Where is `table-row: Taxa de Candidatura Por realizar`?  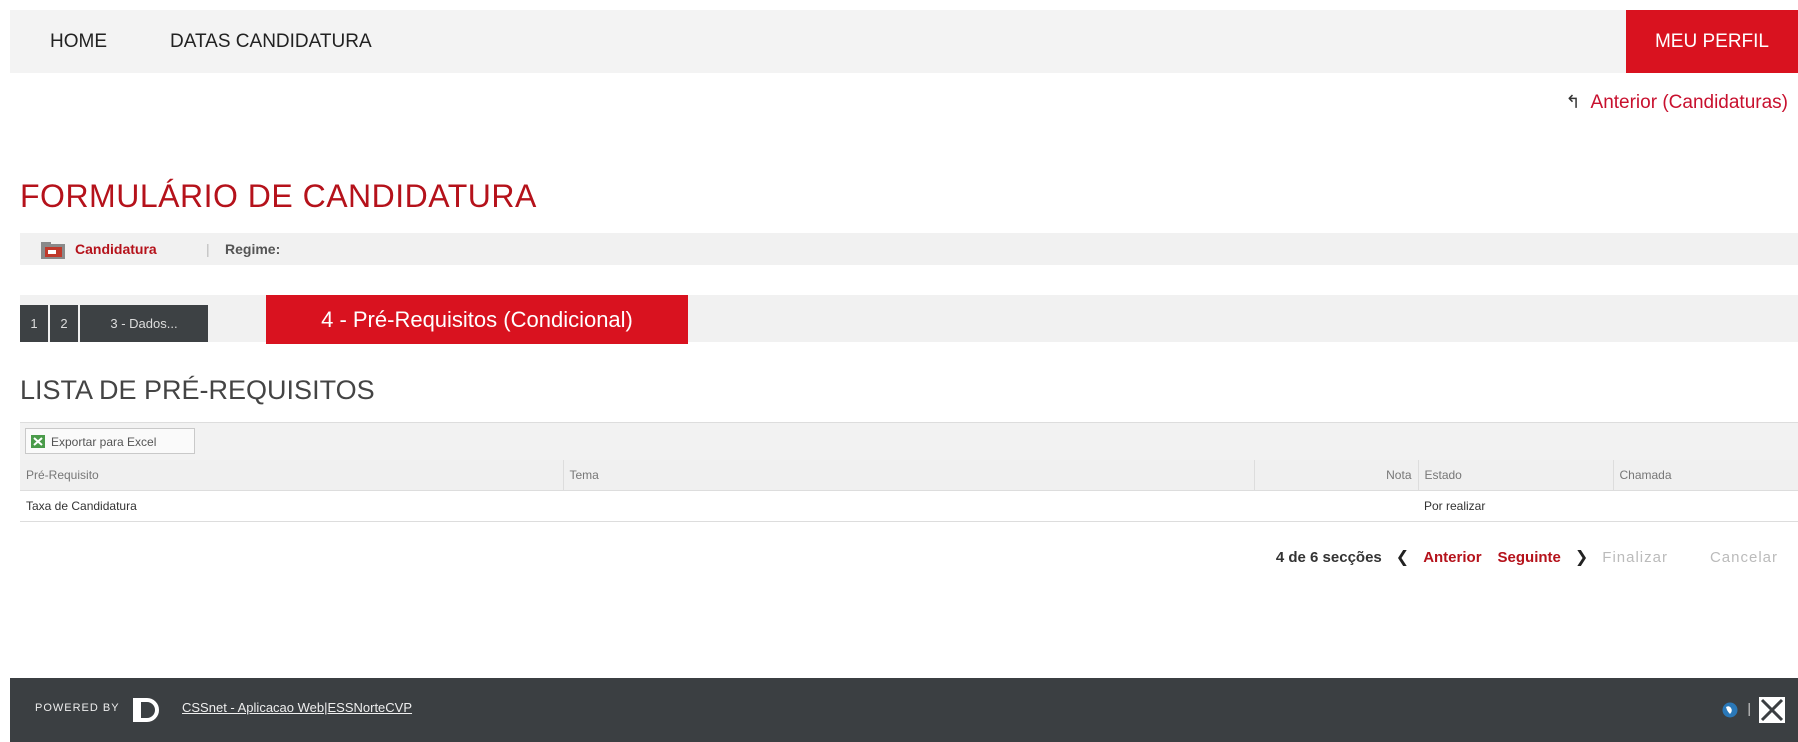 table-row: Taxa de Candidatura Por realizar is located at coordinates (909, 506).